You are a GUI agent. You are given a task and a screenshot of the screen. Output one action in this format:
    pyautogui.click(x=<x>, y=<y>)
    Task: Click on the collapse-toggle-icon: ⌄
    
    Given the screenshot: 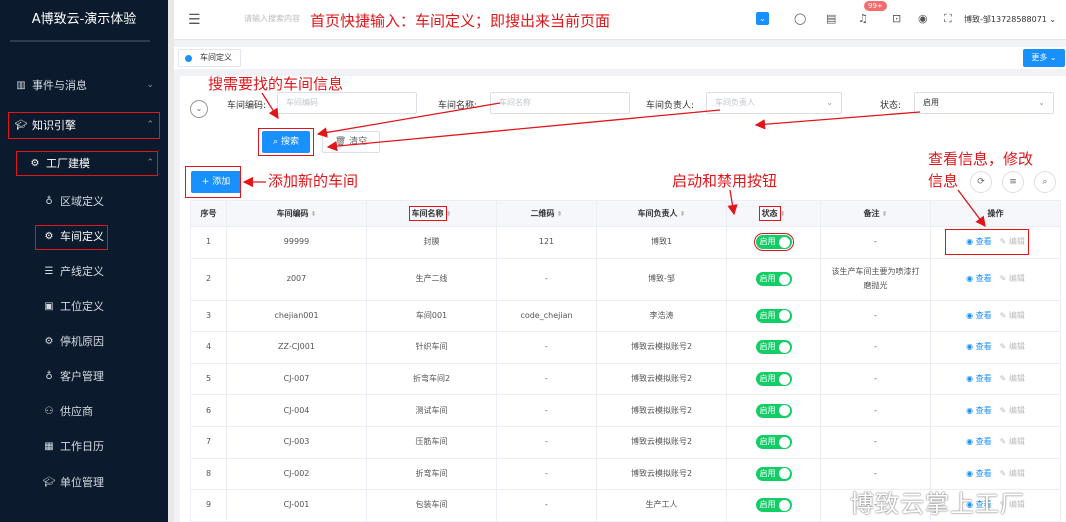 What is the action you would take?
    pyautogui.click(x=199, y=109)
    